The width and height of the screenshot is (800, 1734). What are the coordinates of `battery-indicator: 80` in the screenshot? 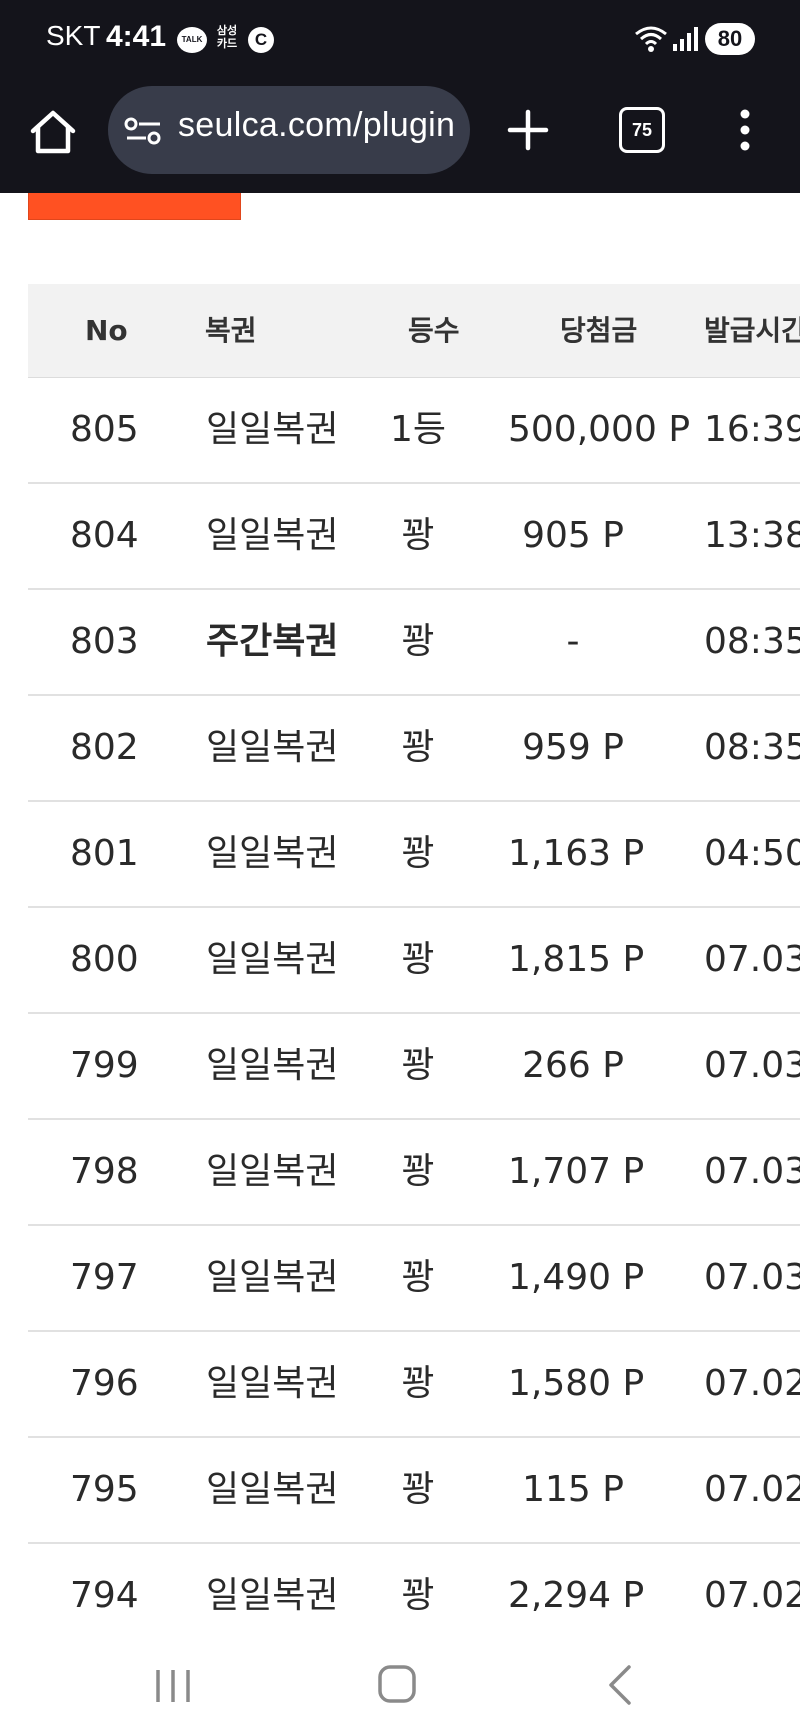 It's located at (730, 39).